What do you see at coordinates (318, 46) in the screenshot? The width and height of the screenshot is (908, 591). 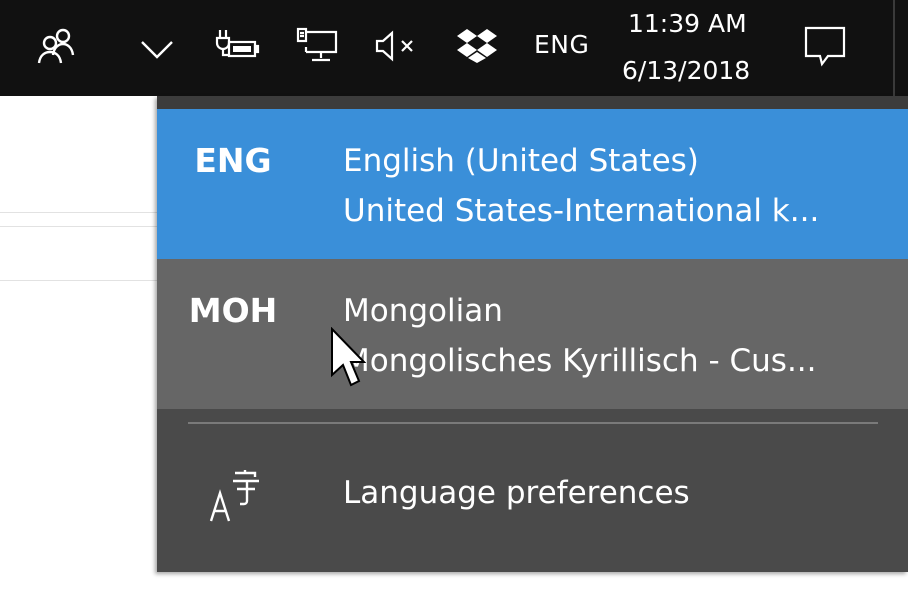 I see `network-icon` at bounding box center [318, 46].